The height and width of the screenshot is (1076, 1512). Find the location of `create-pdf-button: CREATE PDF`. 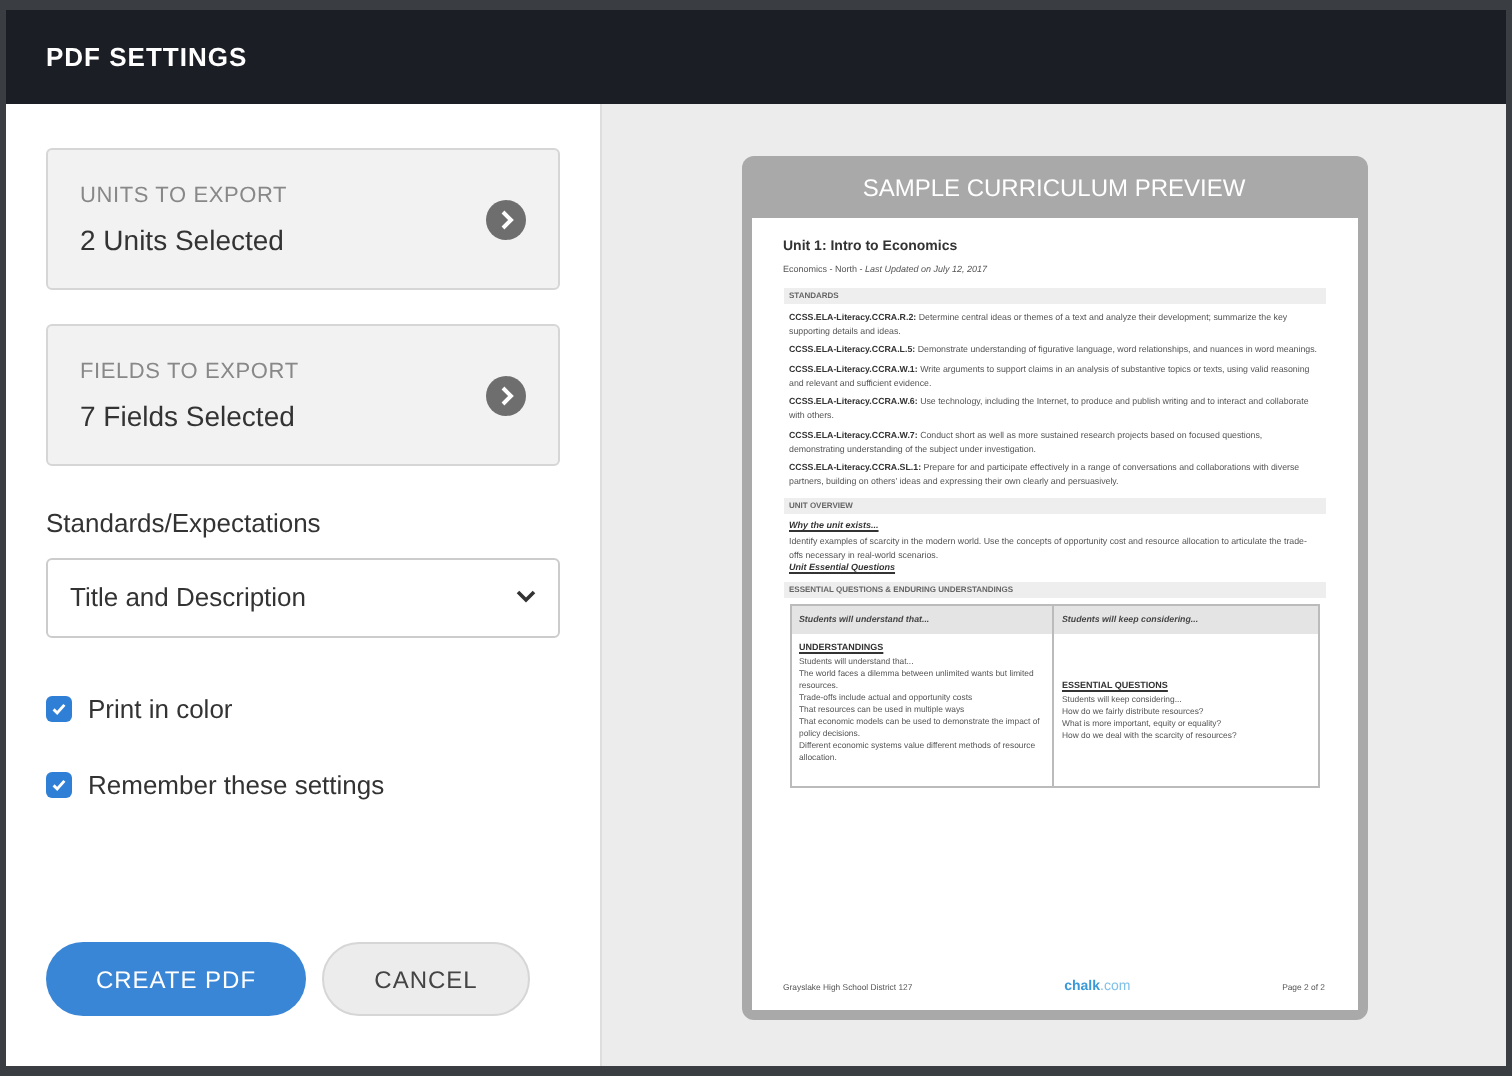

create-pdf-button: CREATE PDF is located at coordinates (176, 979).